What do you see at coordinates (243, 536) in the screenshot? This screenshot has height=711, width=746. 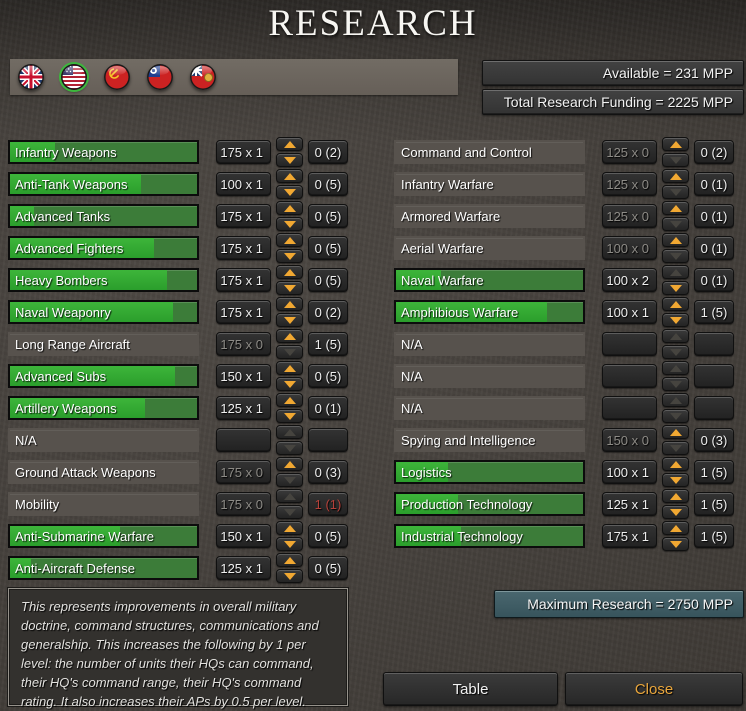 I see `cost-display: 150 x 1` at bounding box center [243, 536].